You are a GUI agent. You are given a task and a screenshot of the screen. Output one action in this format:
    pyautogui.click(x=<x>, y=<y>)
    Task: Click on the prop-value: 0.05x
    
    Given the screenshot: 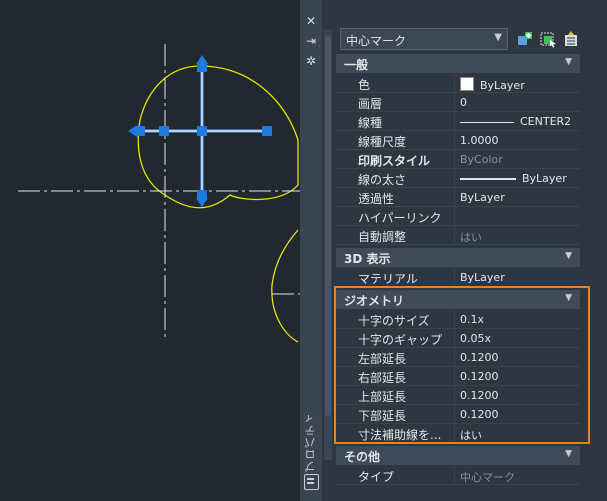 What is the action you would take?
    pyautogui.click(x=519, y=338)
    